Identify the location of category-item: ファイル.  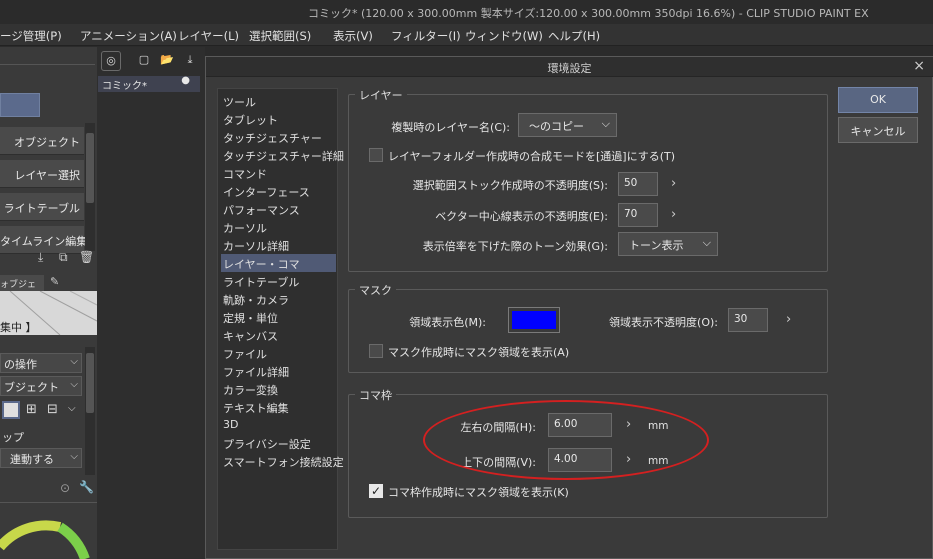
(278, 353).